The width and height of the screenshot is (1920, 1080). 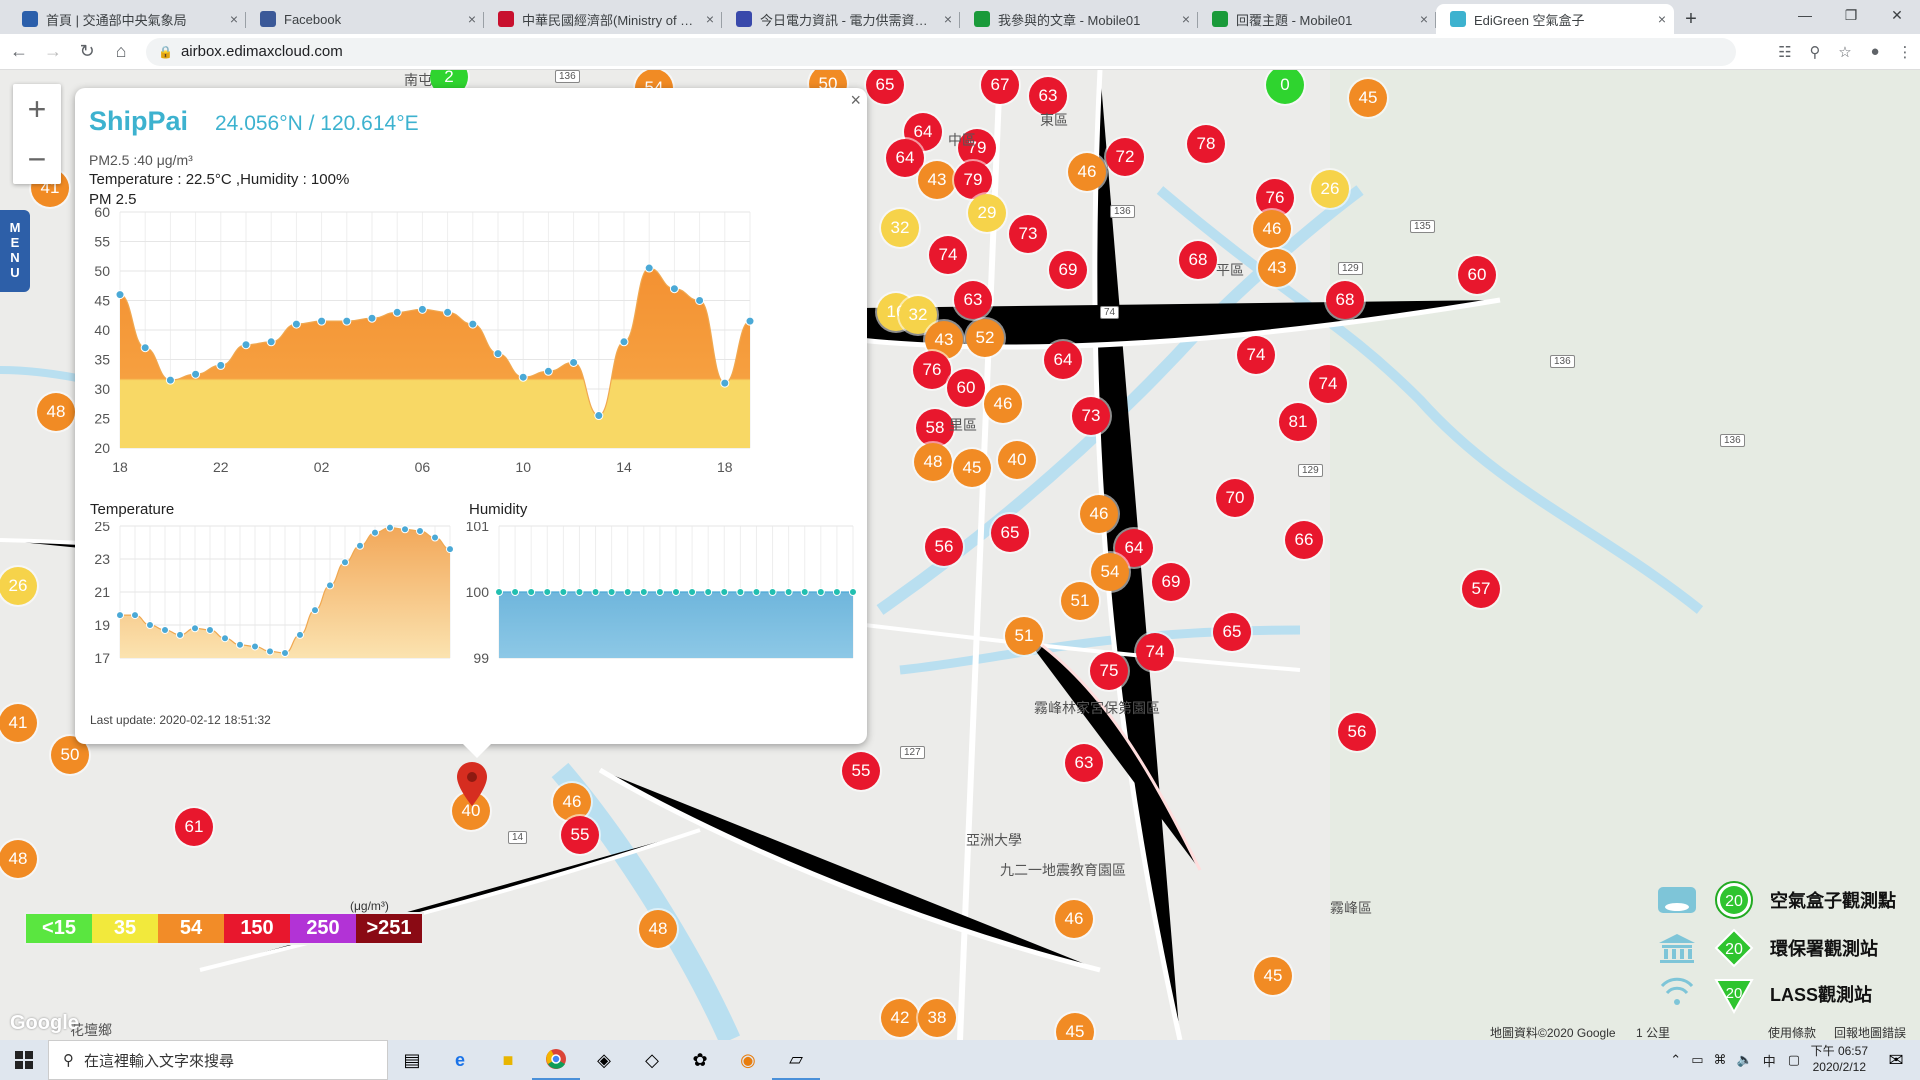 I want to click on task-view-icon: ▤, so click(x=412, y=1060).